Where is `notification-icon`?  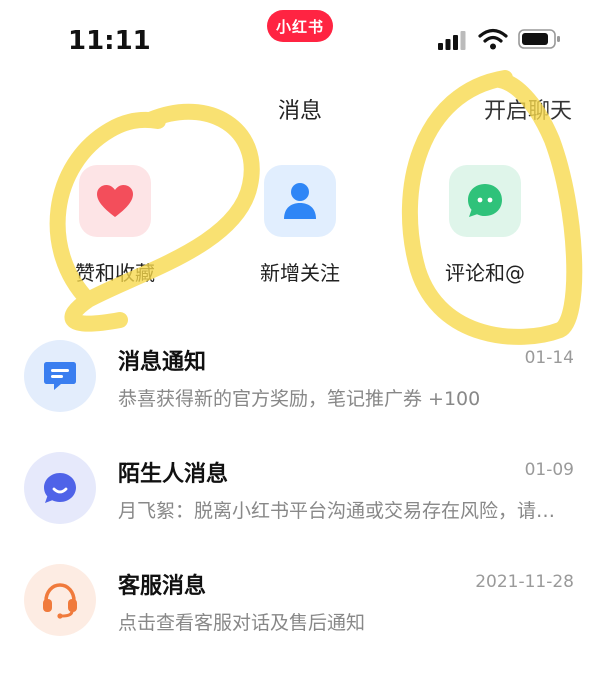 notification-icon is located at coordinates (60, 376).